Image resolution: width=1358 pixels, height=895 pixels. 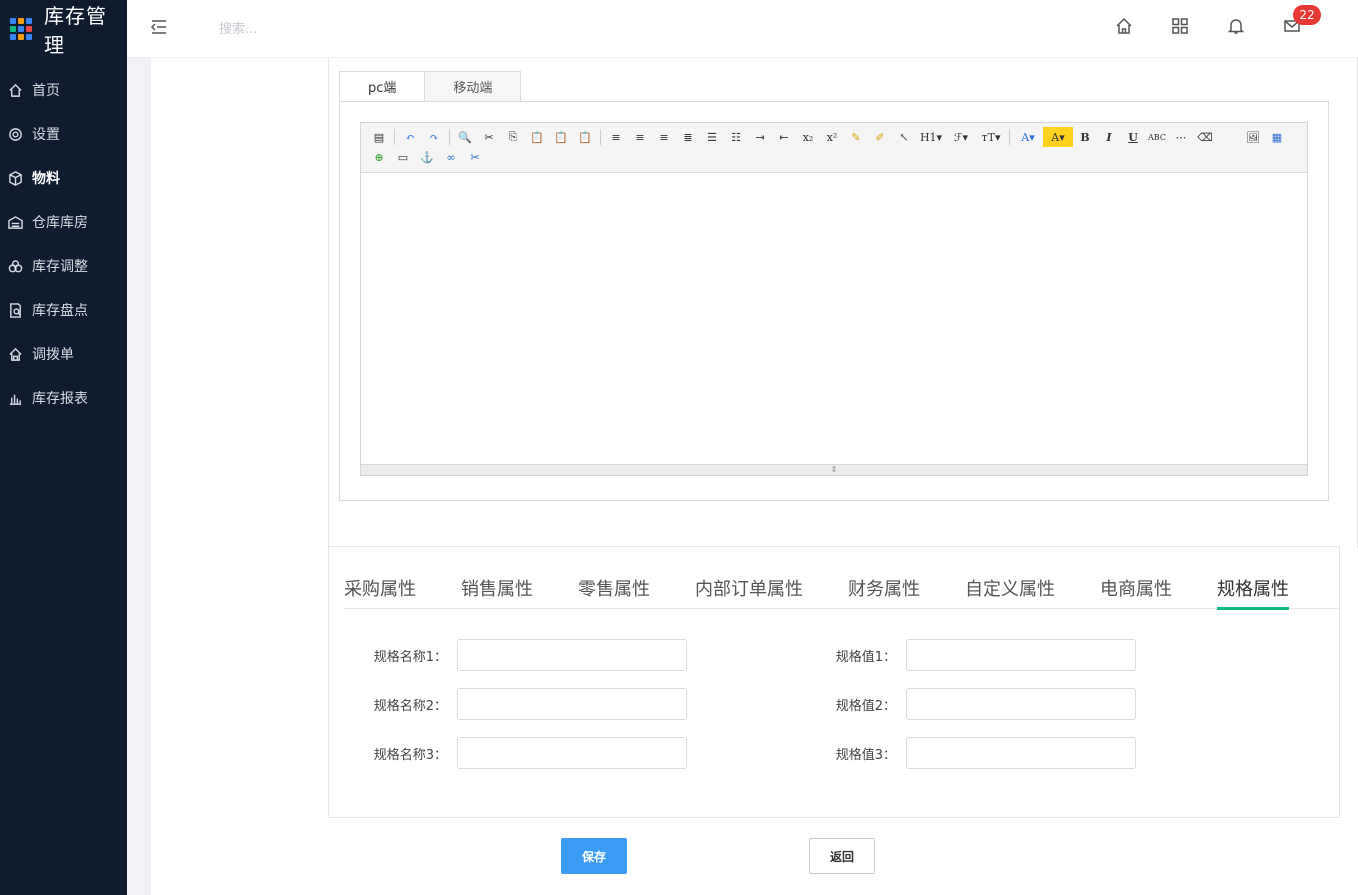 I want to click on adjust-icon, so click(x=15, y=266).